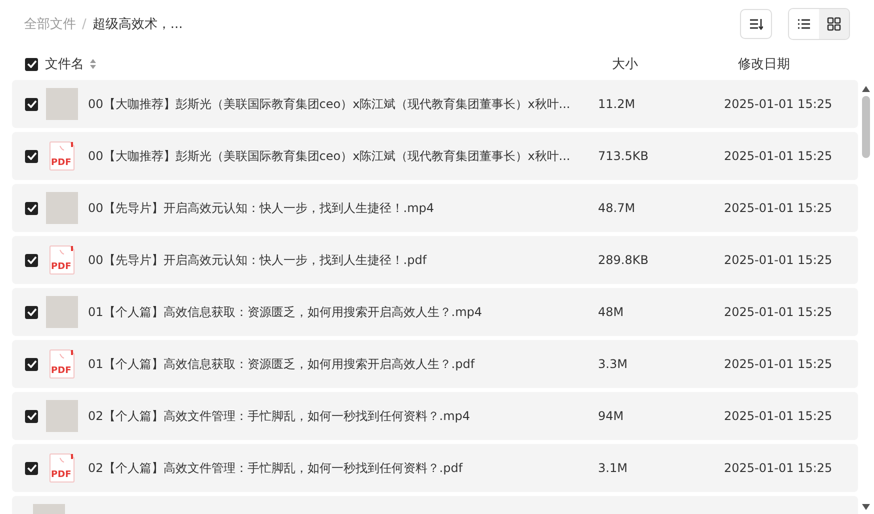 The width and height of the screenshot is (874, 514). I want to click on sort-icon, so click(756, 24).